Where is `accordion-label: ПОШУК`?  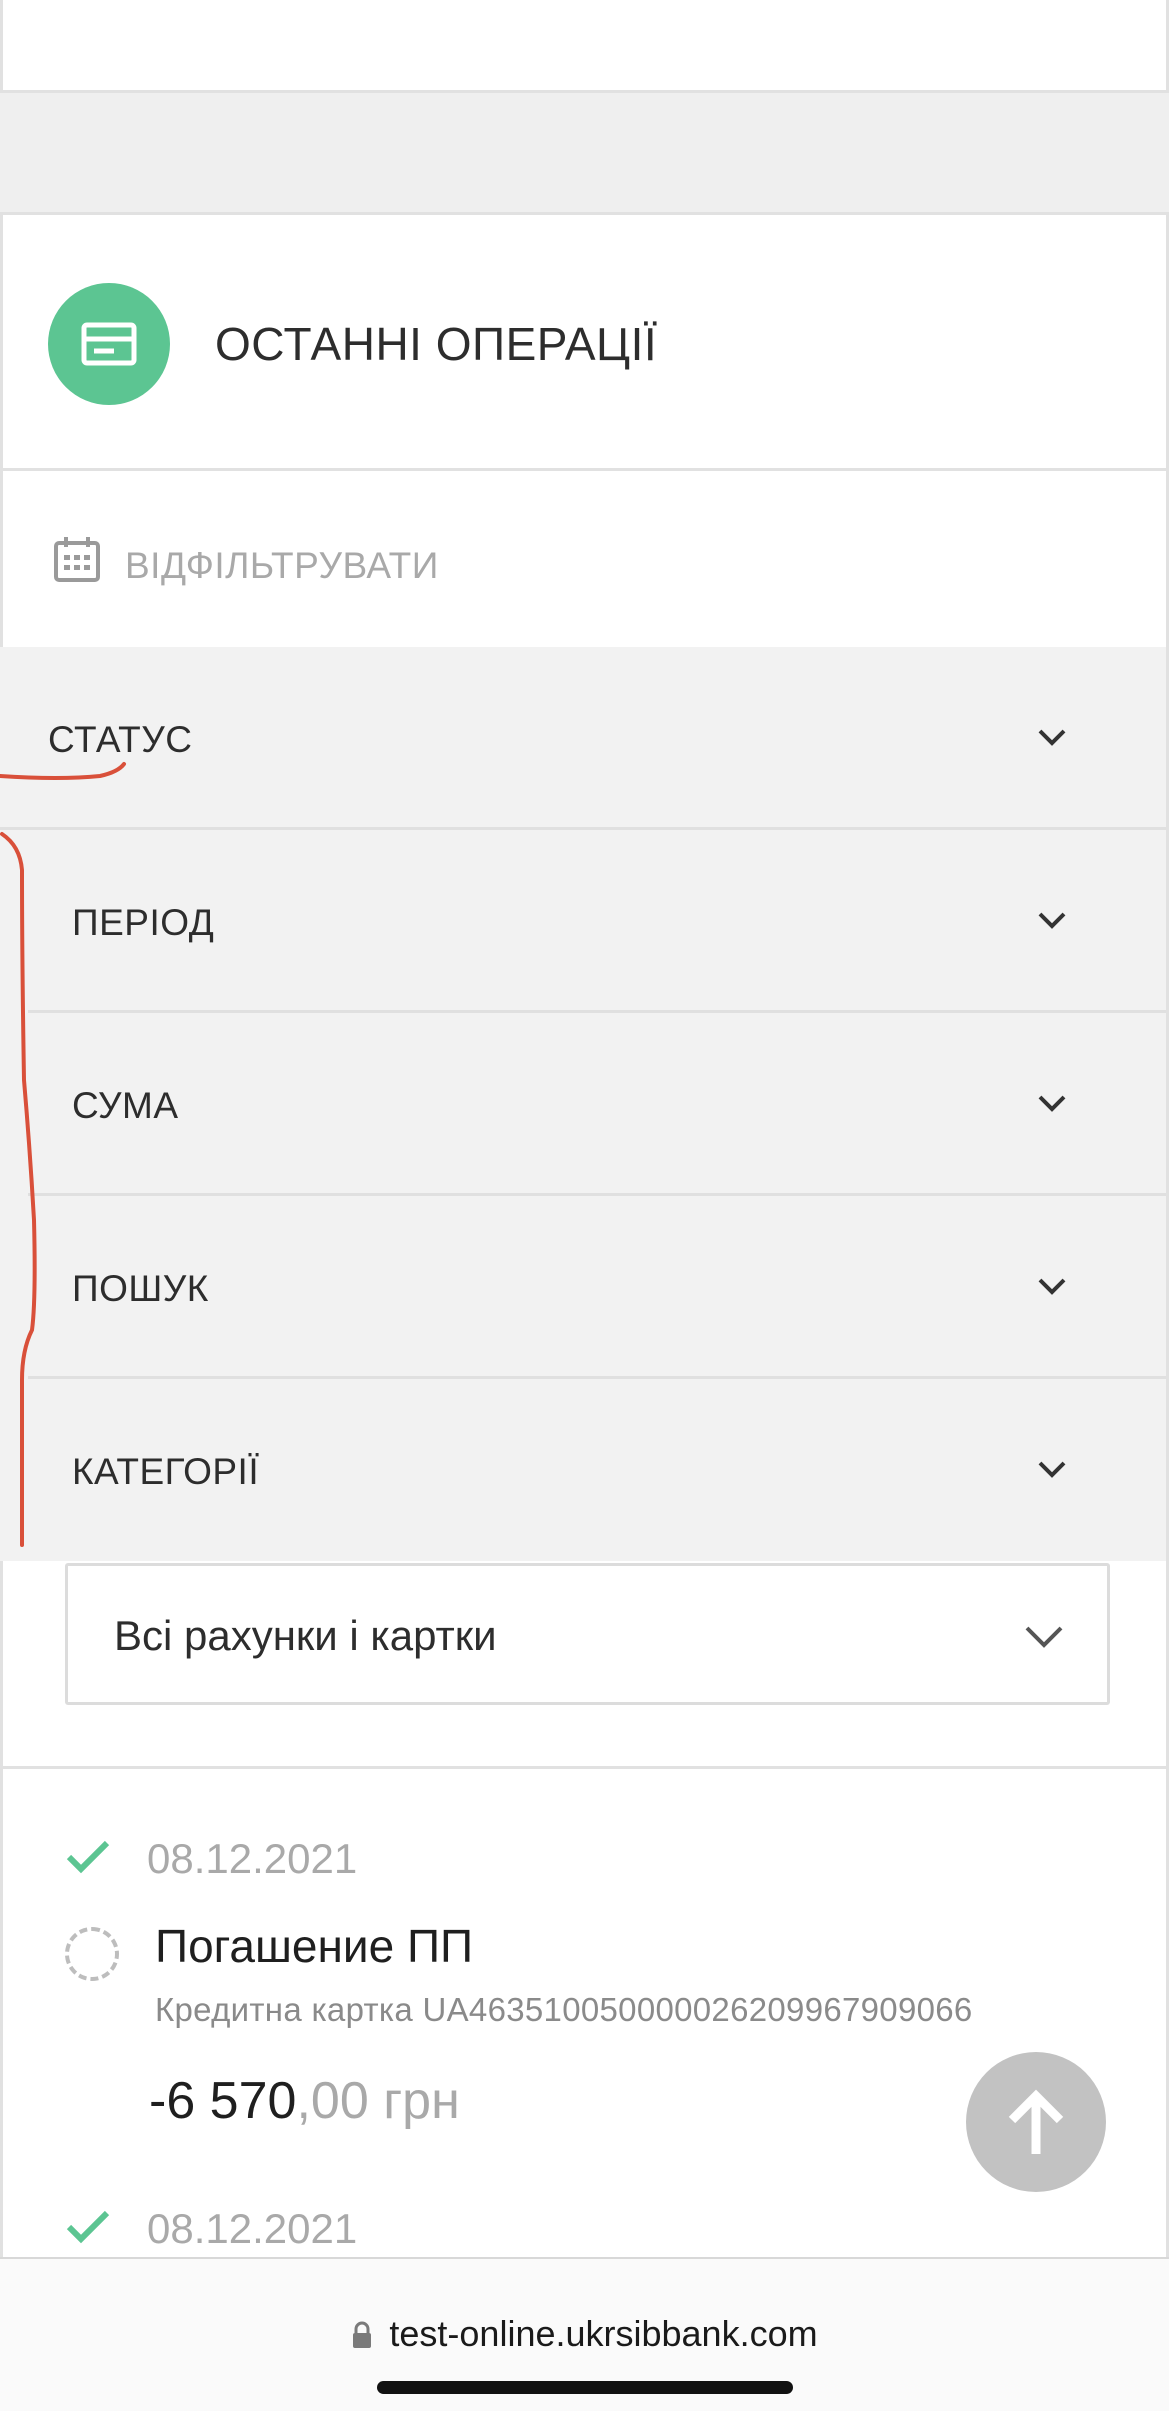 accordion-label: ПОШУК is located at coordinates (140, 1288).